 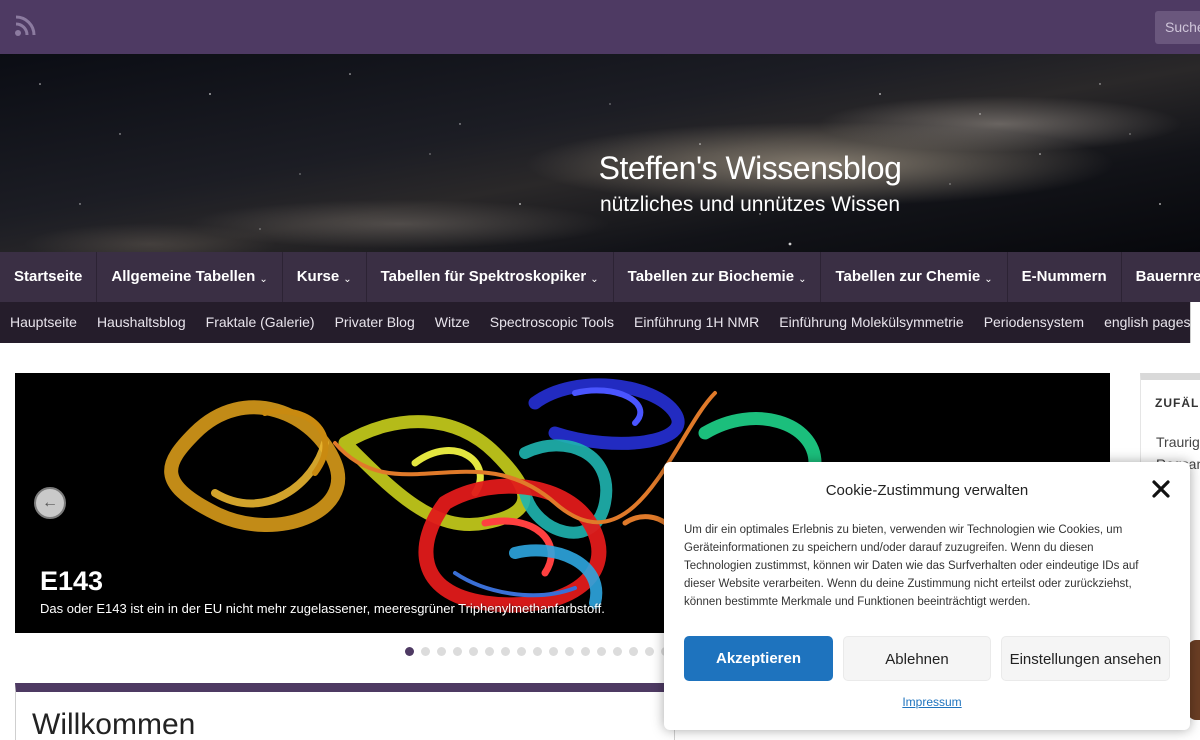 I want to click on cookie-dialog-title: Cookie-Zustimmung verwalten, so click(x=927, y=490).